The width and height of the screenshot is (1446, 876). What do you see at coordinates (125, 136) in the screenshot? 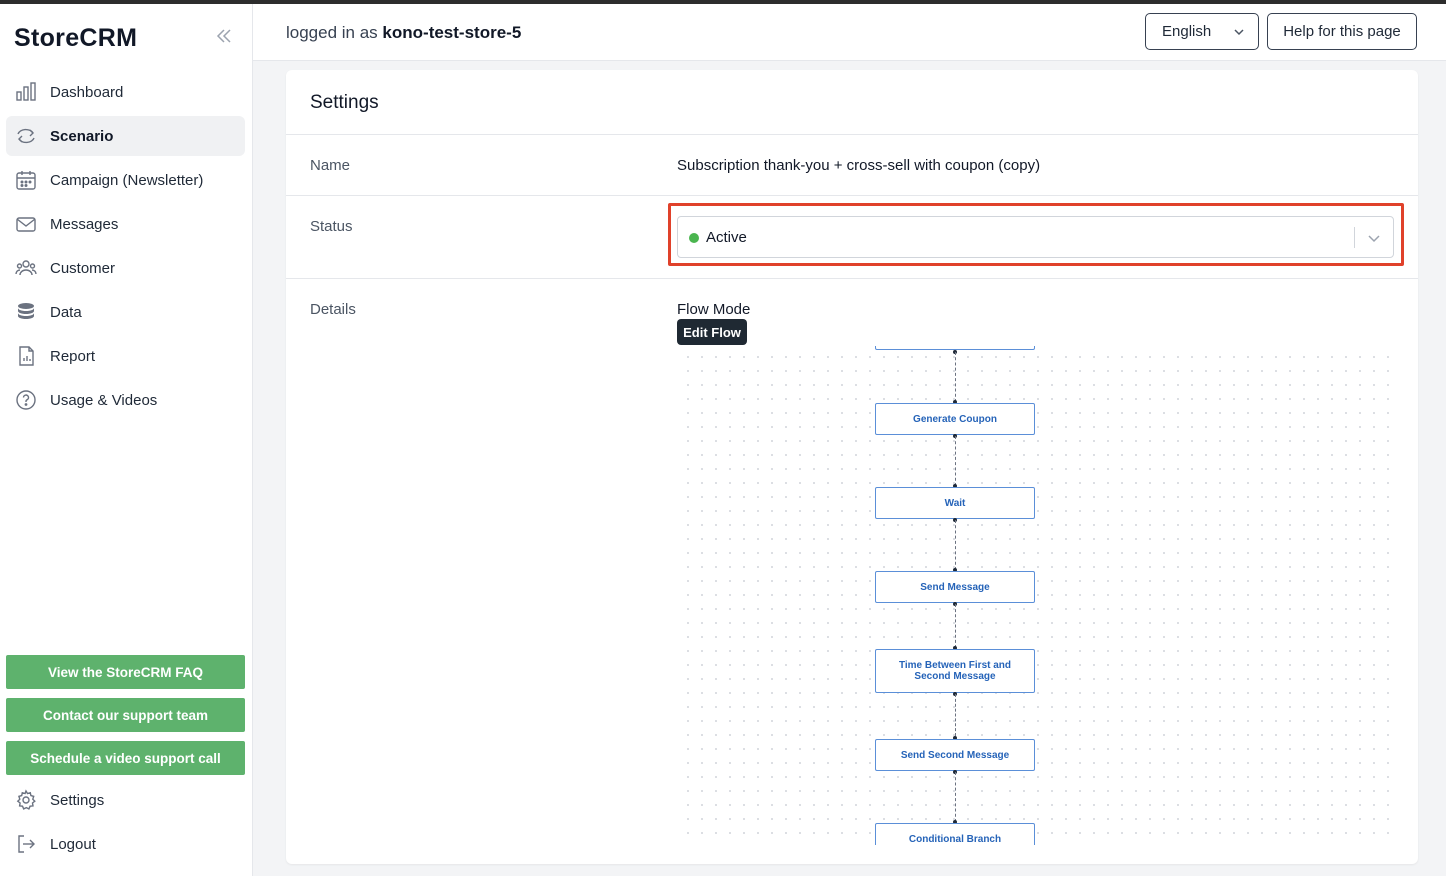
I see `sidebar-item-scenario: Scenario` at bounding box center [125, 136].